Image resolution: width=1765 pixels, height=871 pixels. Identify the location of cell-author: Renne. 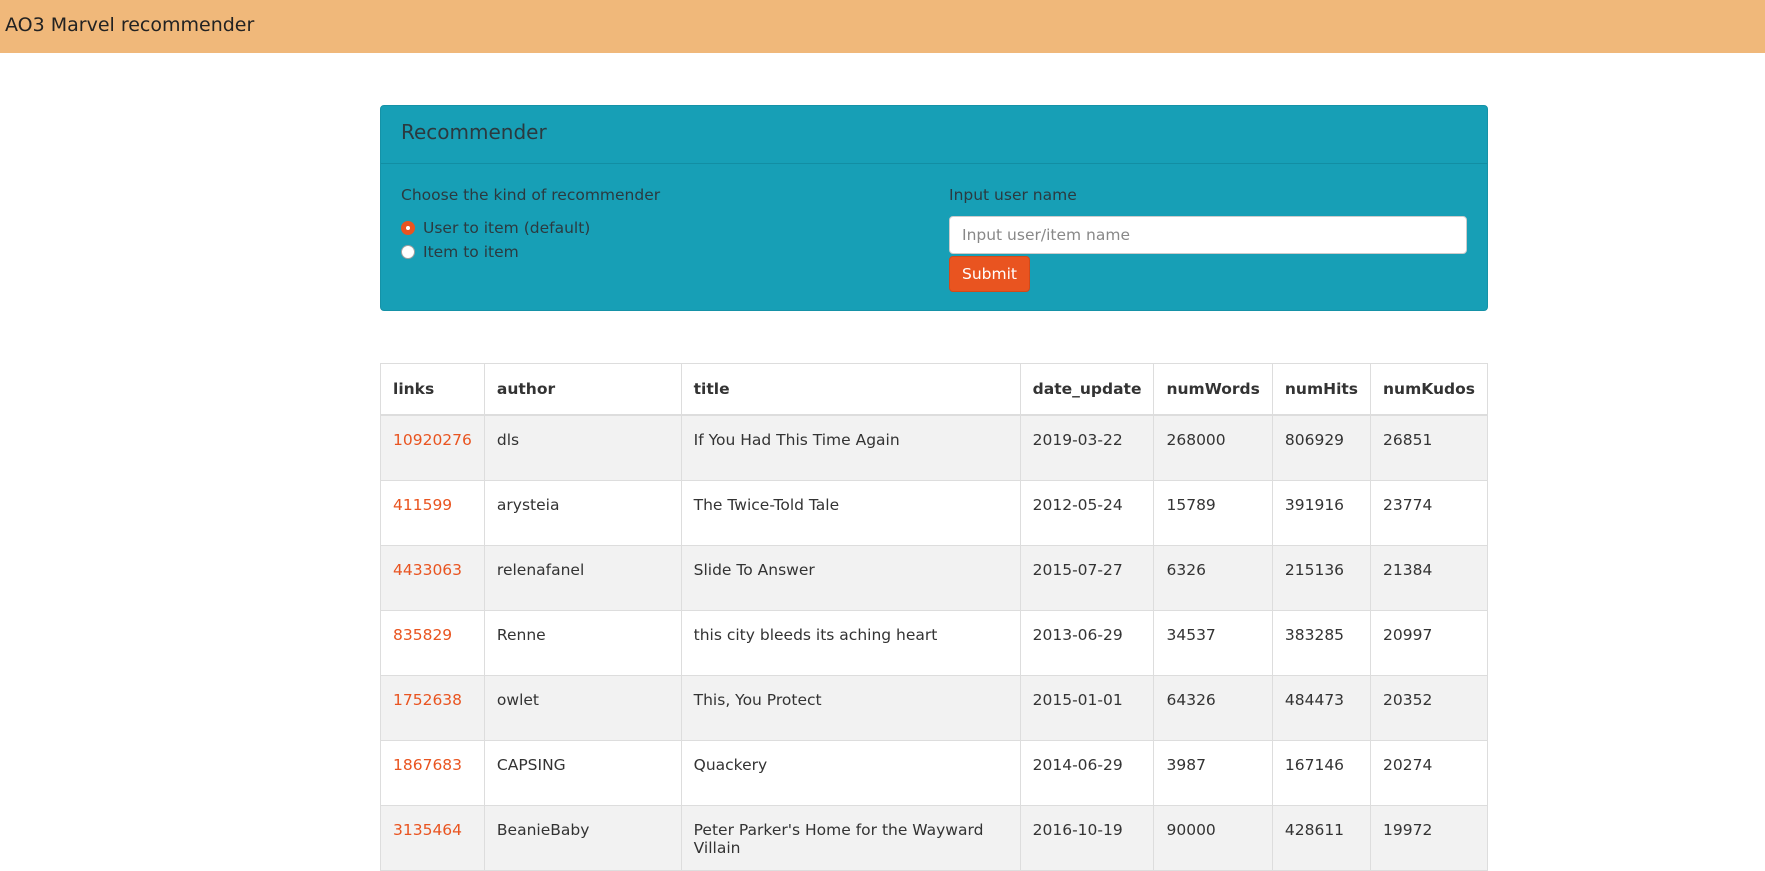
(583, 642).